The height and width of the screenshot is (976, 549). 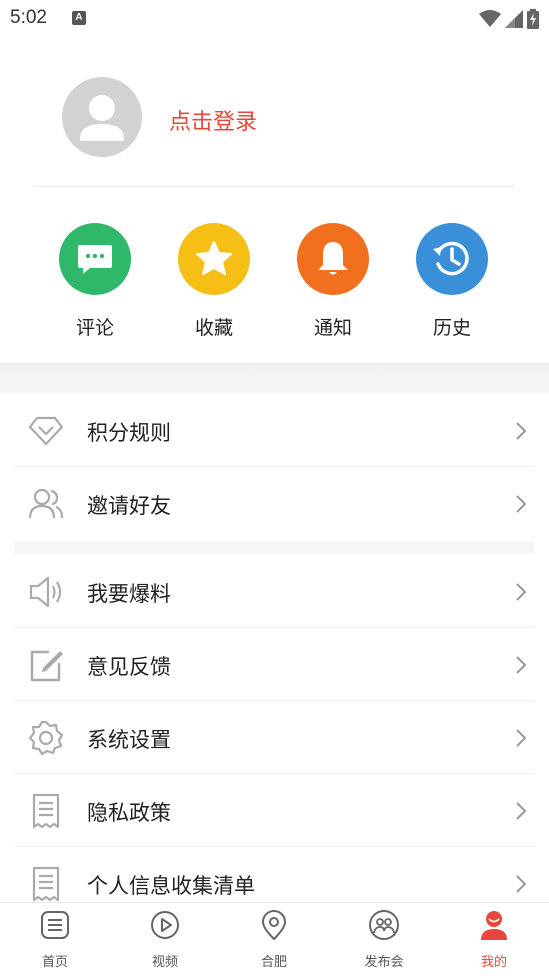 I want to click on menu-item-label: 系统设置, so click(x=129, y=740).